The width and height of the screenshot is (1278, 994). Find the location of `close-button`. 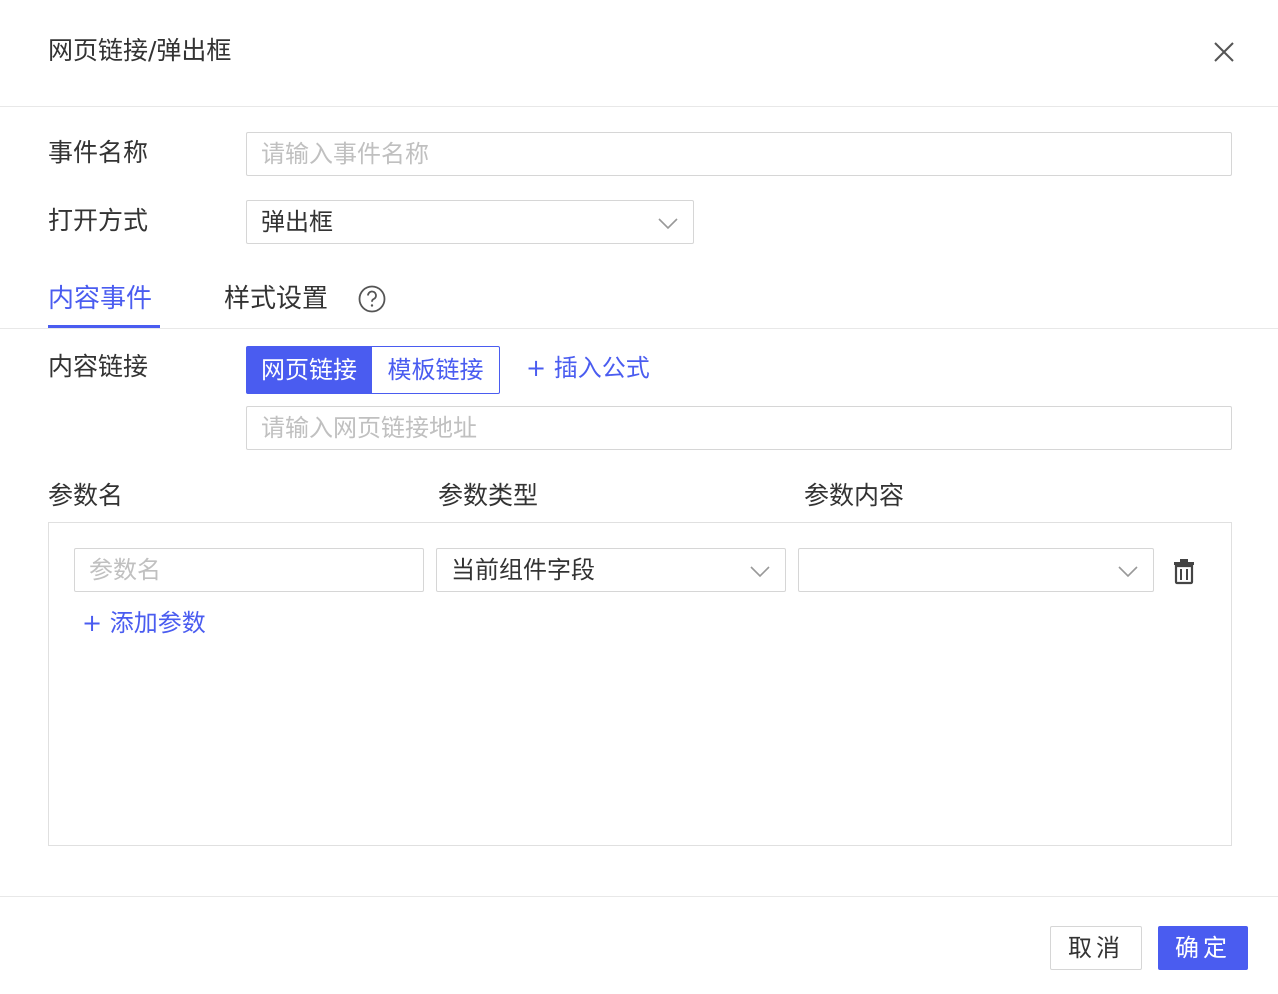

close-button is located at coordinates (1224, 52).